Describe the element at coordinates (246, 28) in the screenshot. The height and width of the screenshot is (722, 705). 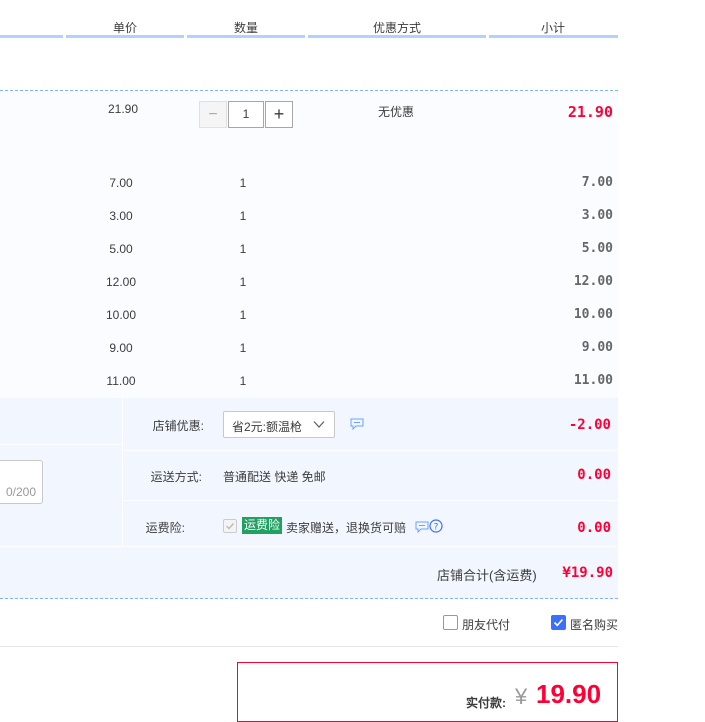
I see `column-header-quantity: 数量` at that location.